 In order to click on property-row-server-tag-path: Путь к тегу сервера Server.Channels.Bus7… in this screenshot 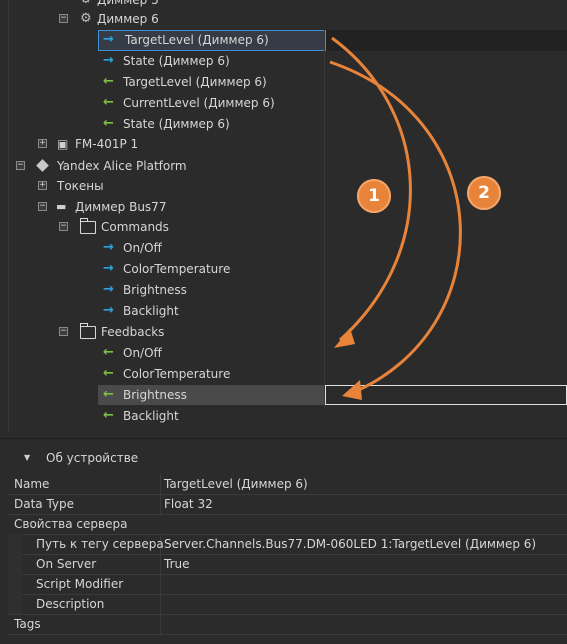, I will do `click(287, 544)`.